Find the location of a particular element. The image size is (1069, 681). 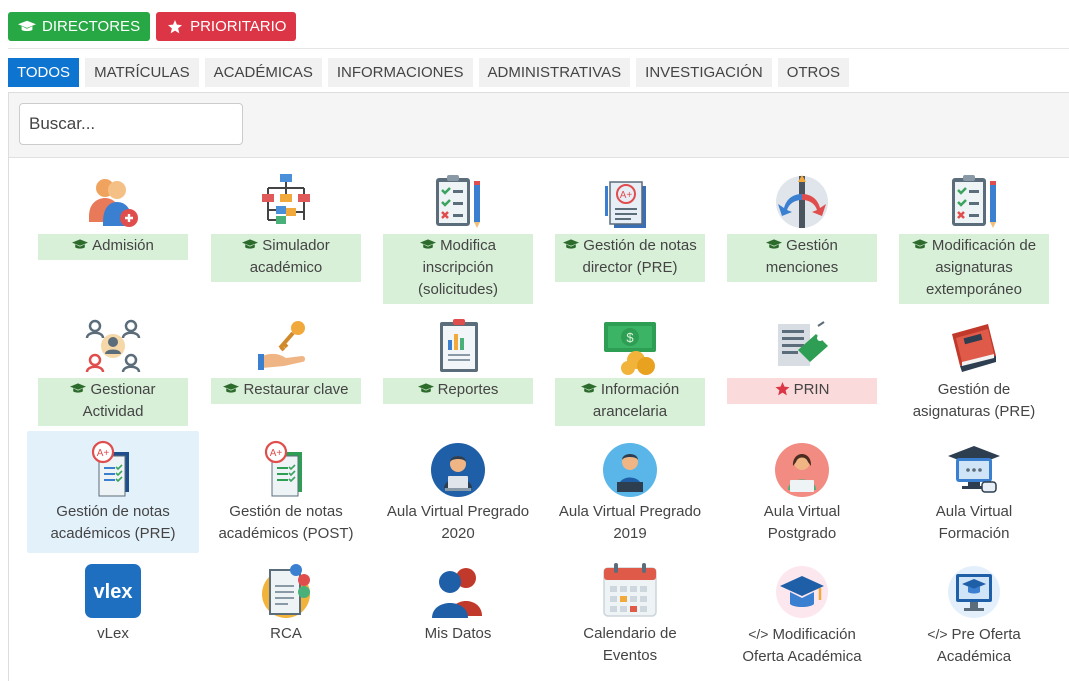

app-modificacion-asignaturas: Modificación de asignaturas extemporáneo is located at coordinates (974, 238).